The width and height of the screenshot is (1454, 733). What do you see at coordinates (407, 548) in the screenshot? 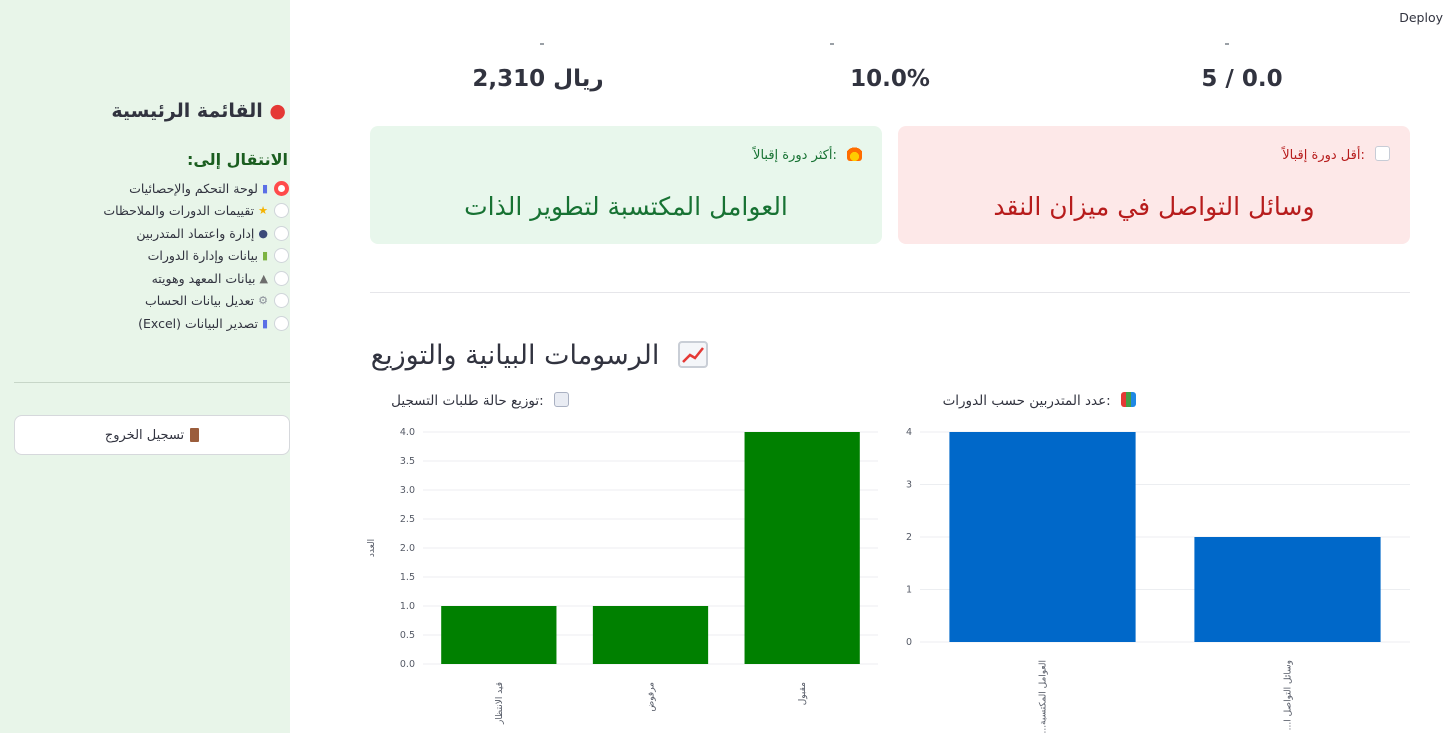
I see `y-tick-label: 2.0` at bounding box center [407, 548].